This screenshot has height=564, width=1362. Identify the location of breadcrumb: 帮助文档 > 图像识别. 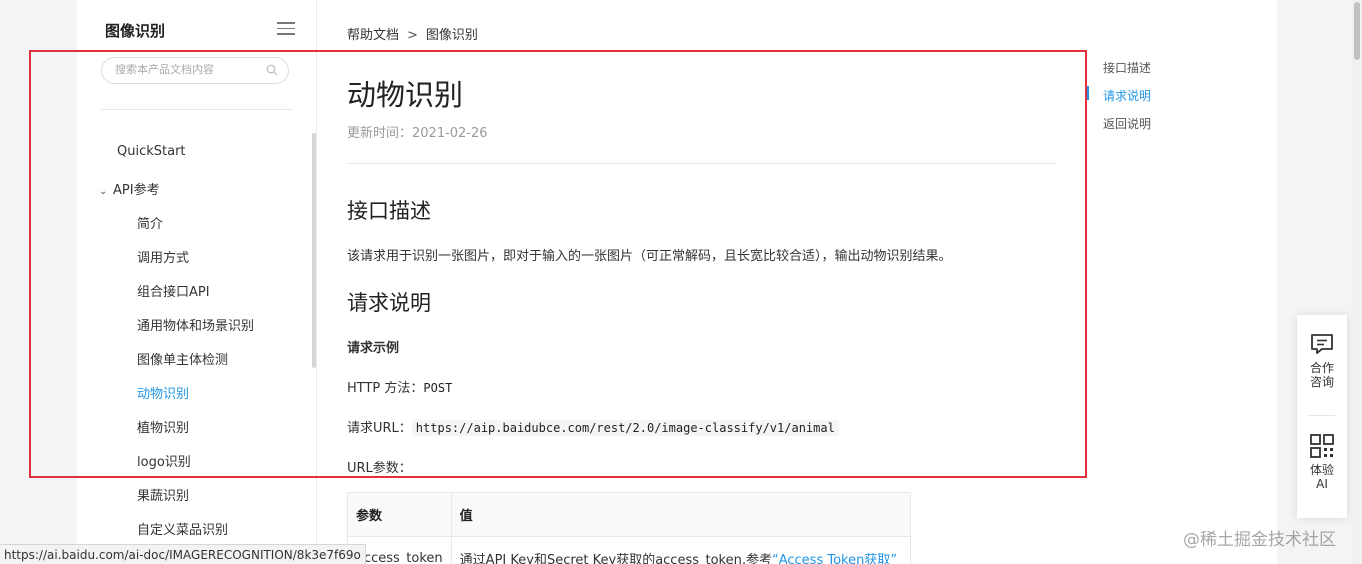
(412, 33).